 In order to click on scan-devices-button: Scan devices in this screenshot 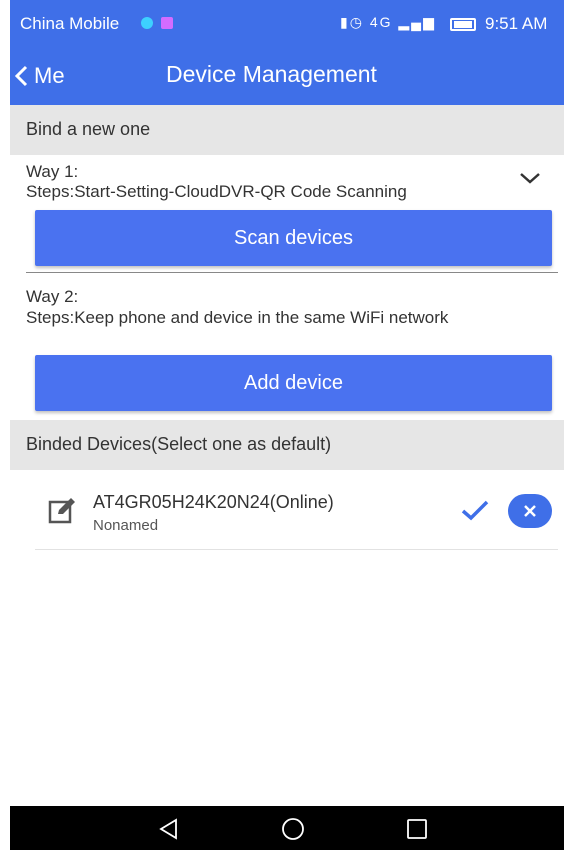, I will do `click(293, 238)`.